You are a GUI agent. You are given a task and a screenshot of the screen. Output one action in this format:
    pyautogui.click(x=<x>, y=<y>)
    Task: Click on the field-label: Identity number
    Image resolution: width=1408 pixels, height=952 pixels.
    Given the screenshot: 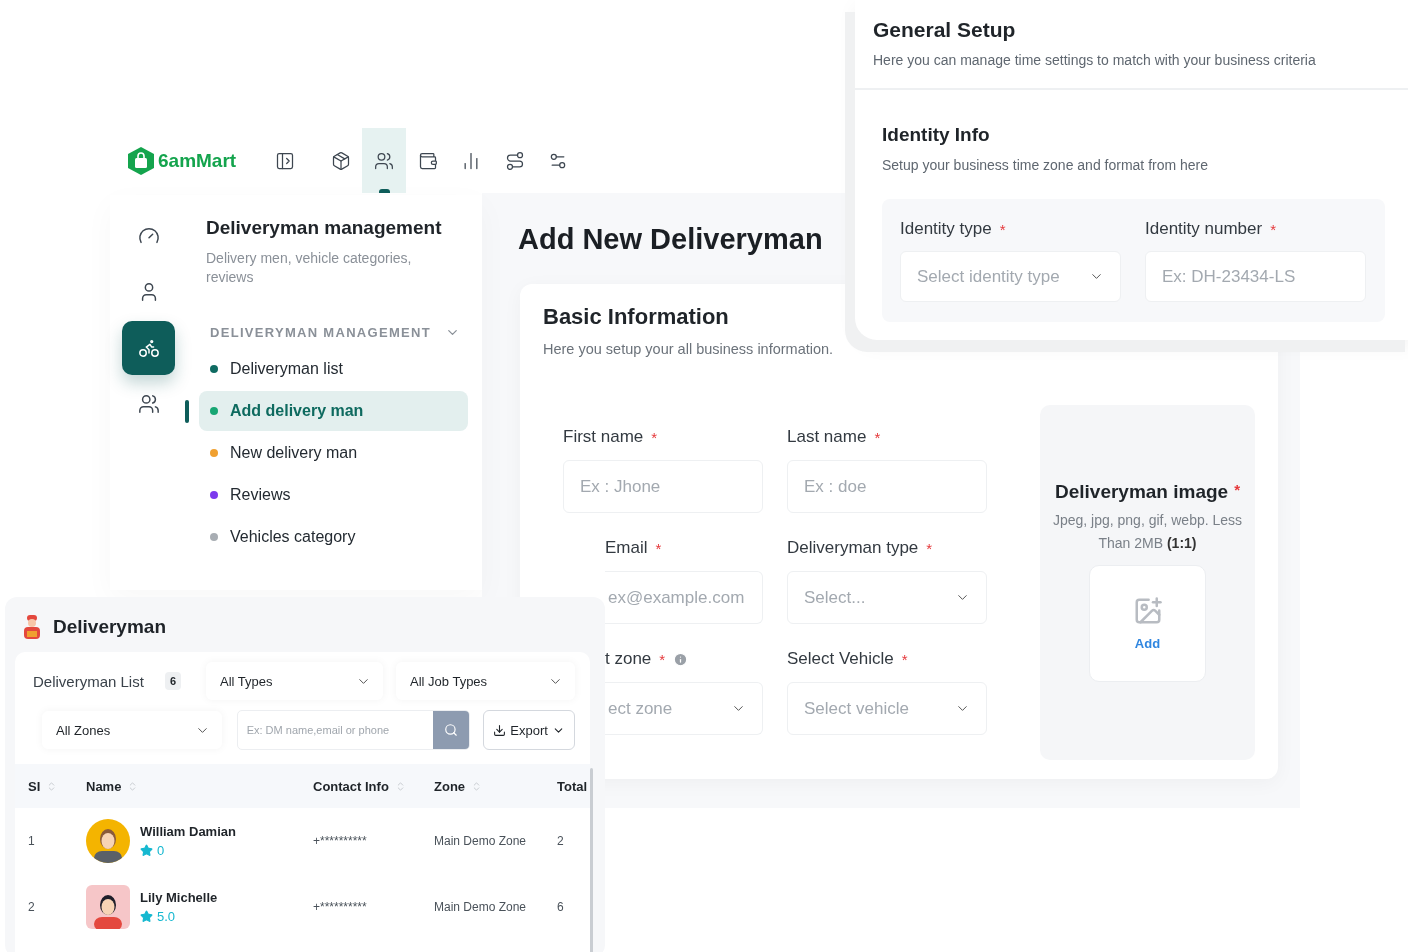 What is the action you would take?
    pyautogui.click(x=1204, y=229)
    